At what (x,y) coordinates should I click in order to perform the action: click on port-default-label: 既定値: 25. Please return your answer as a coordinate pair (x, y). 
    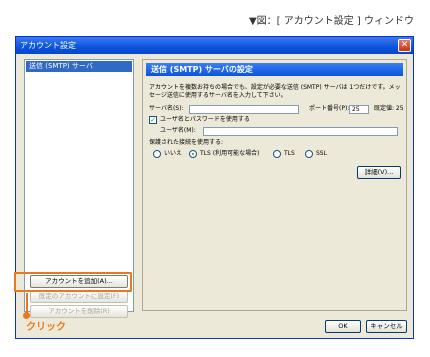
    Looking at the image, I should click on (389, 108).